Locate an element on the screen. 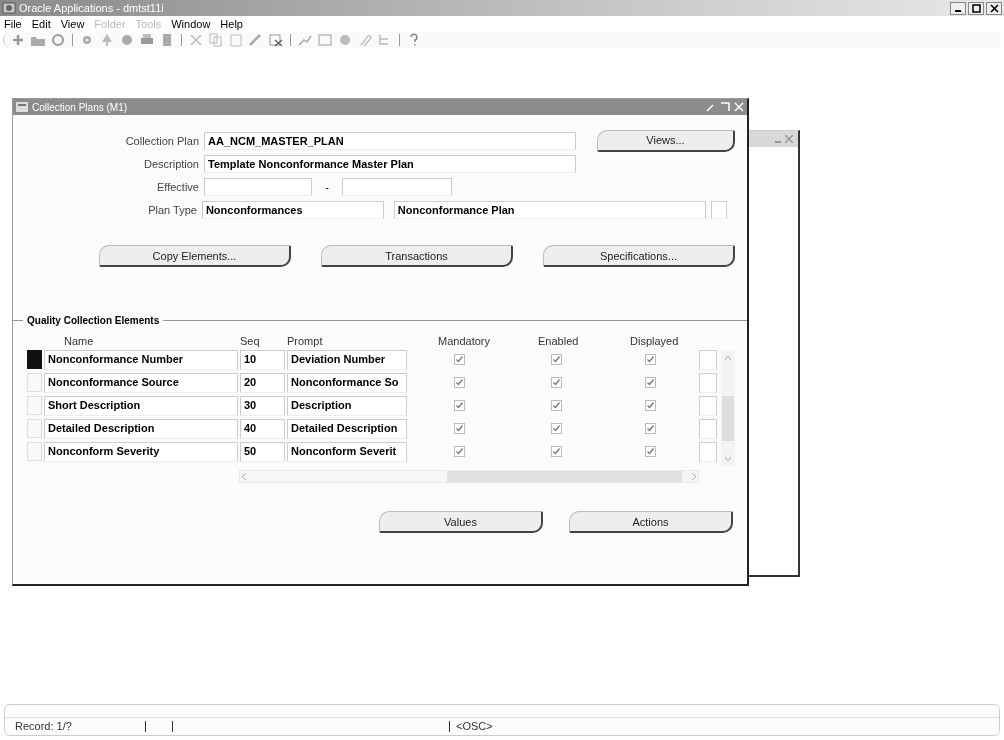  field-label: Effective is located at coordinates (177, 186).